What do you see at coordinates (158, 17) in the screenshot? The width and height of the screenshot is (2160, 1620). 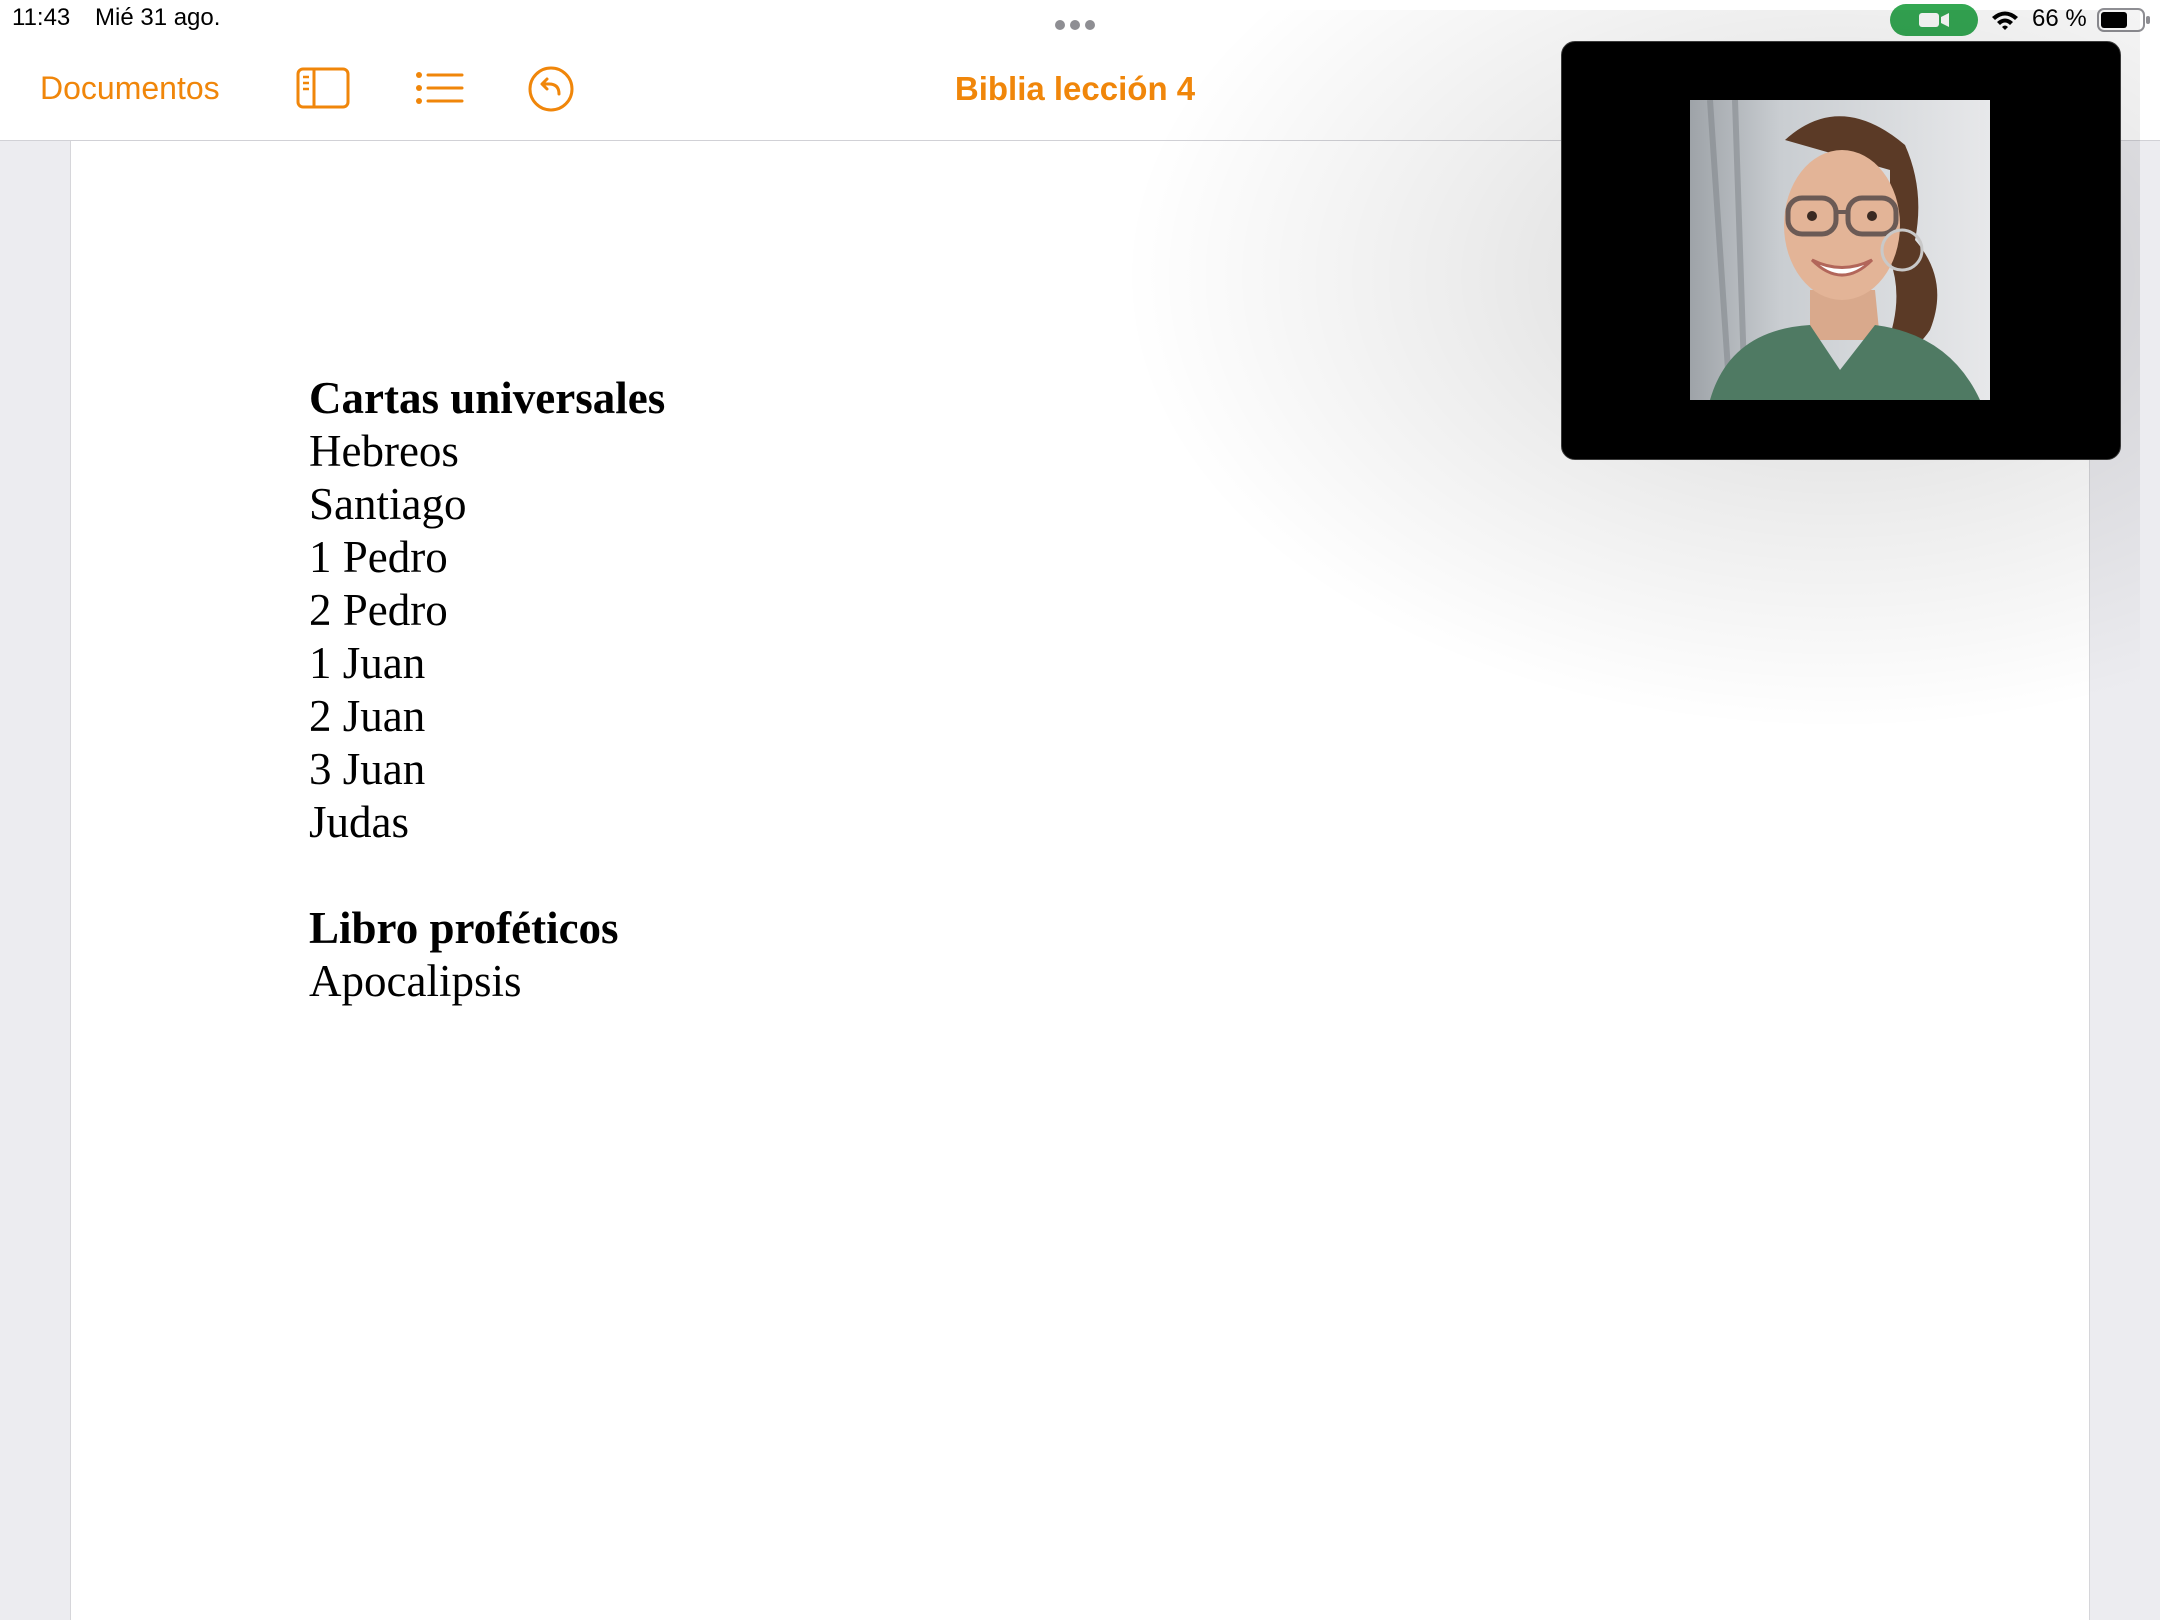 I see `status-date: Mié 31 ago.` at bounding box center [158, 17].